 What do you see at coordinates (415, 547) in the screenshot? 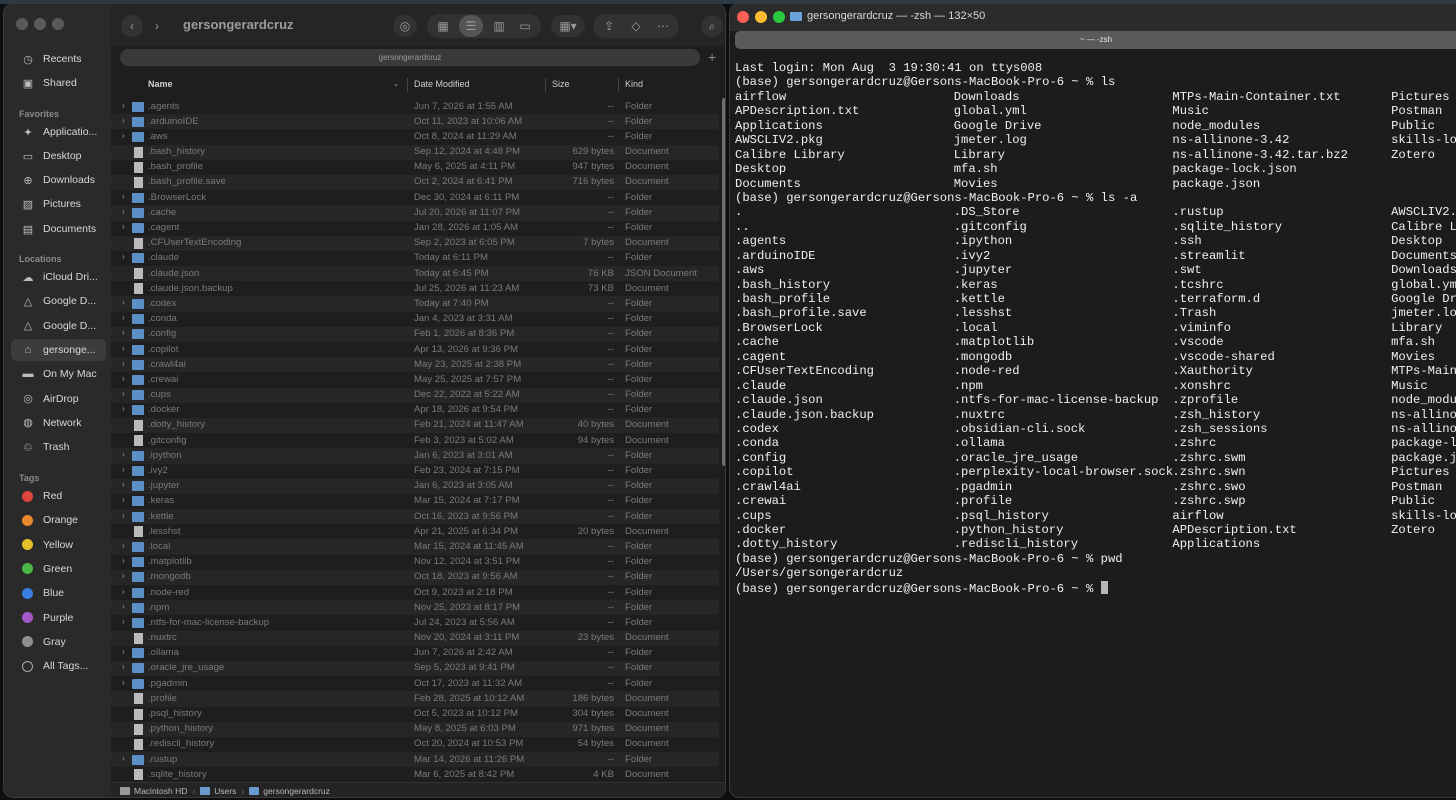
I see `file-row: › .local Mar 15, 2024 at 11:45 AM -- Folder` at bounding box center [415, 547].